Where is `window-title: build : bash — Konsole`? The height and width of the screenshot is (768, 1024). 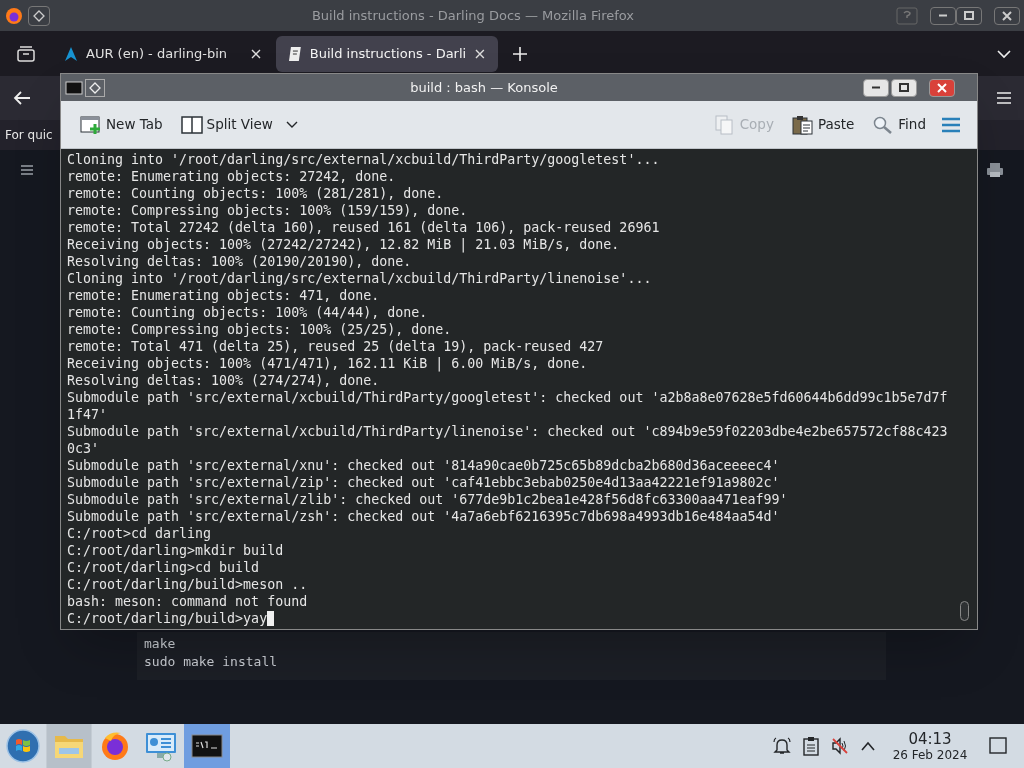
window-title: build : bash — Konsole is located at coordinates (484, 87).